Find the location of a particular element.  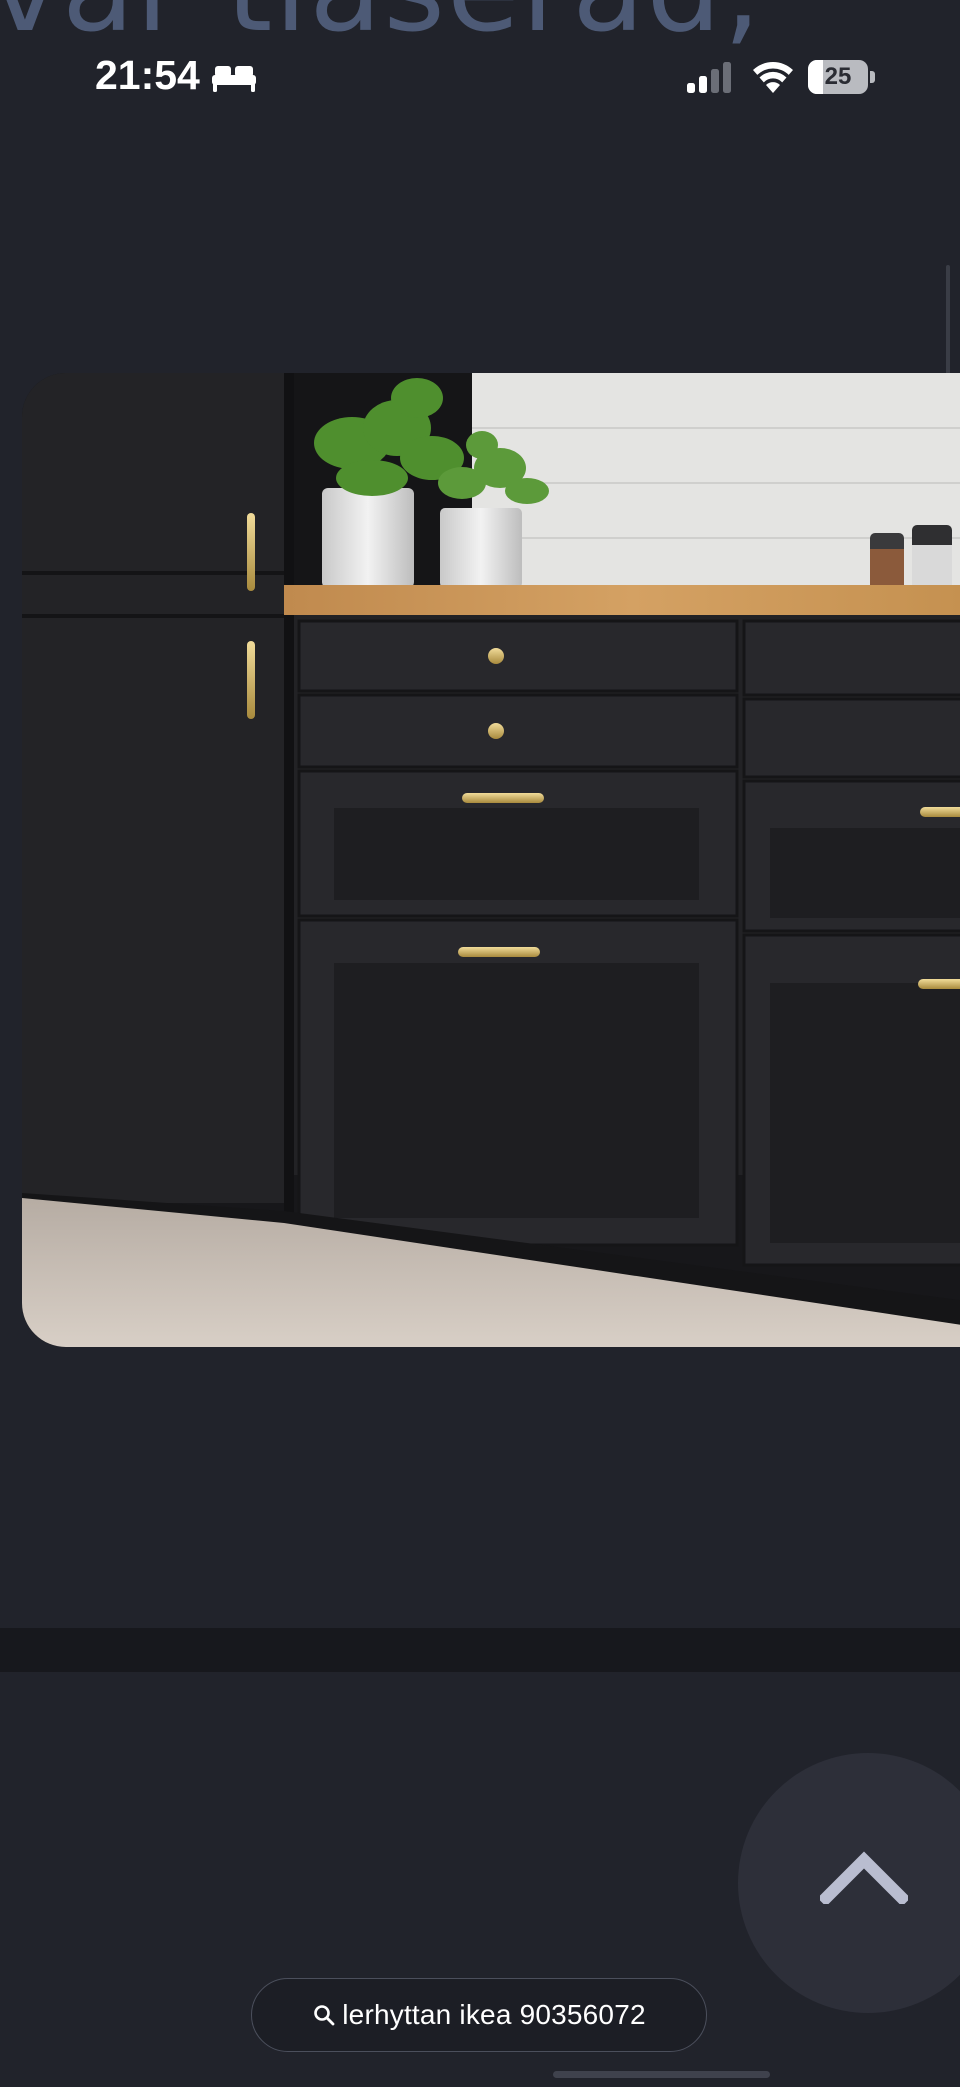

home-indicator is located at coordinates (661, 2074).